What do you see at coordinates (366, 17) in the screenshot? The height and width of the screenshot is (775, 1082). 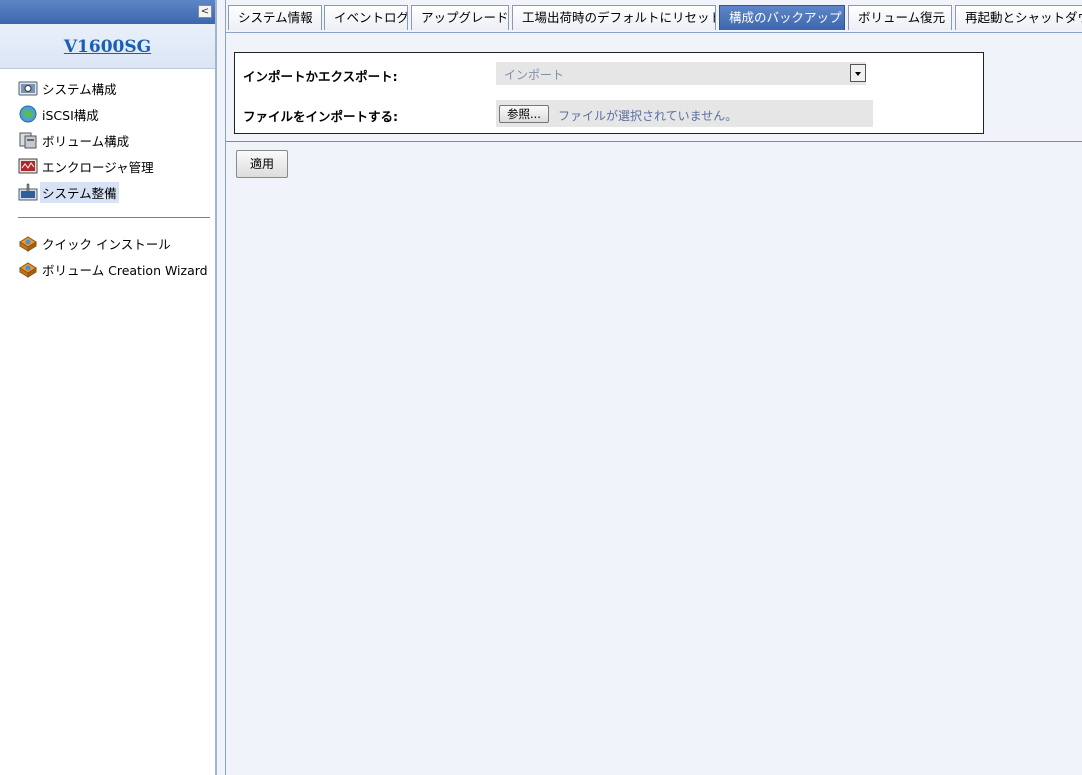 I see `tab-event-log: イベントログ` at bounding box center [366, 17].